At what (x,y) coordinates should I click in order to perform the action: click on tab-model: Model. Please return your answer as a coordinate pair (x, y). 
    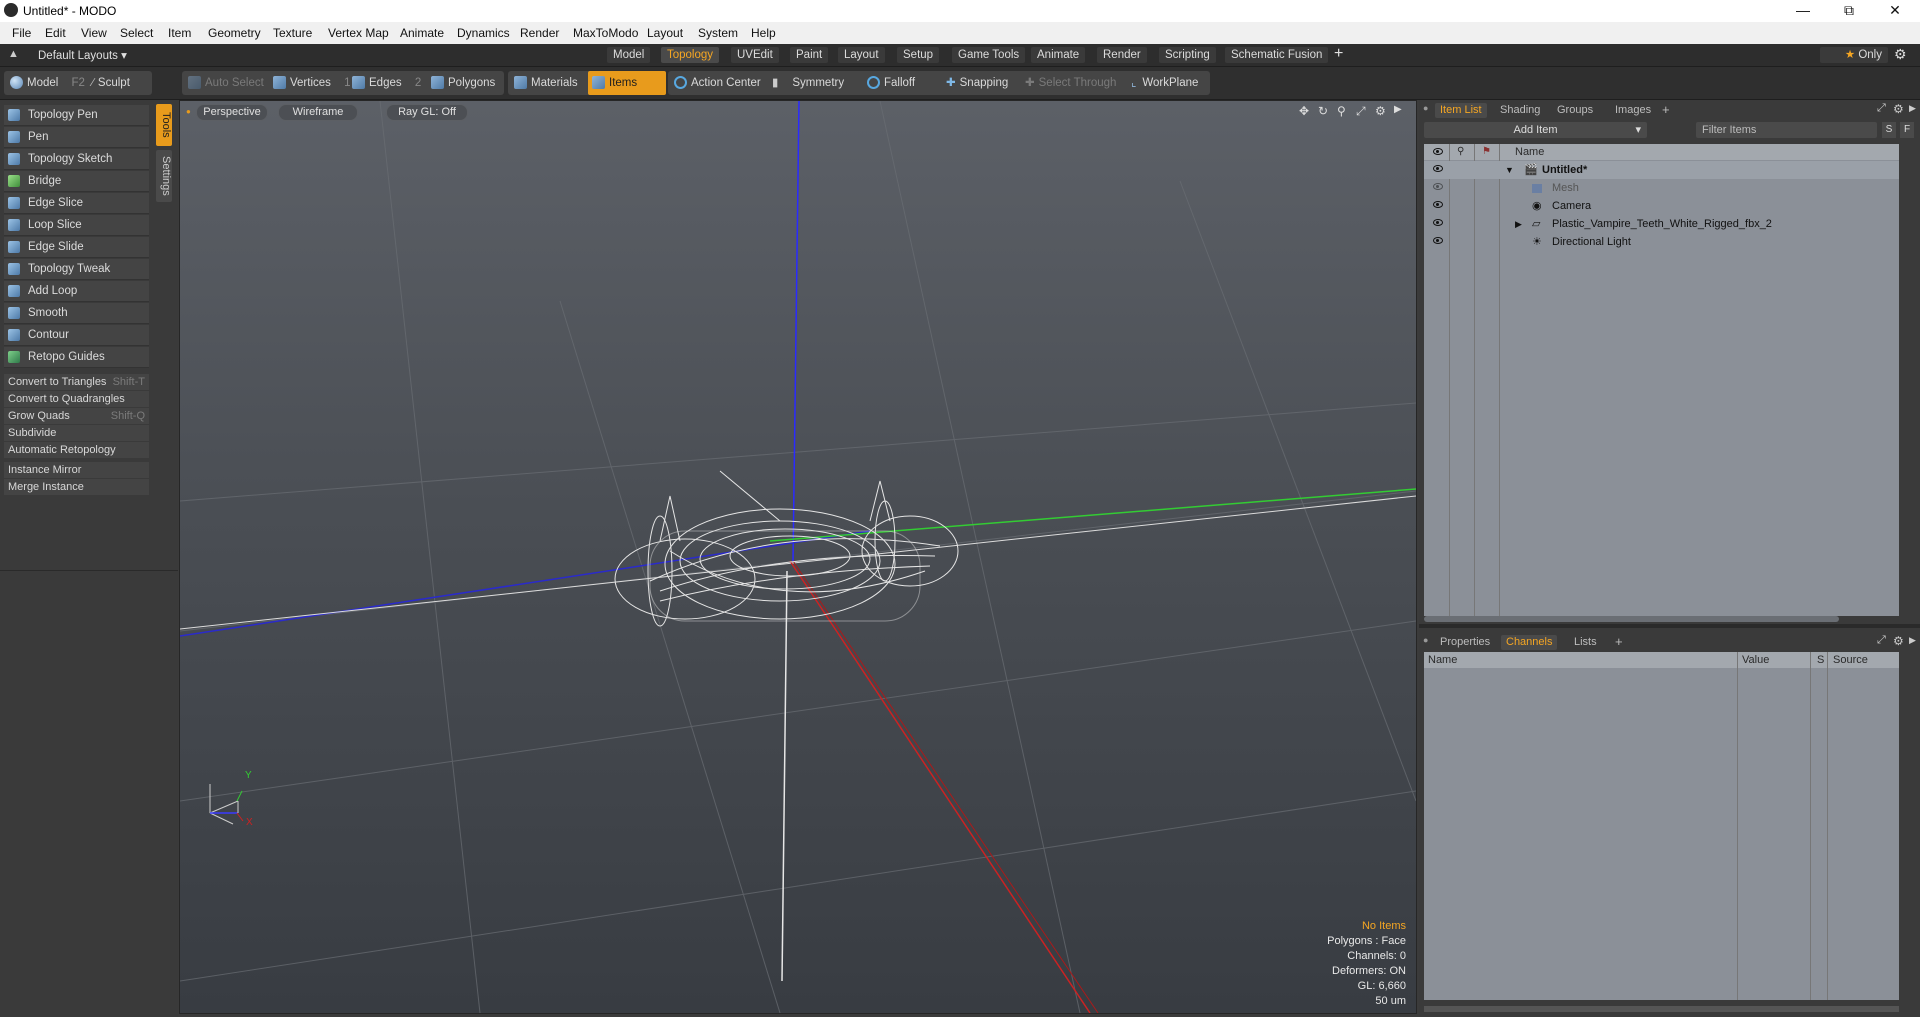
    Looking at the image, I should click on (629, 55).